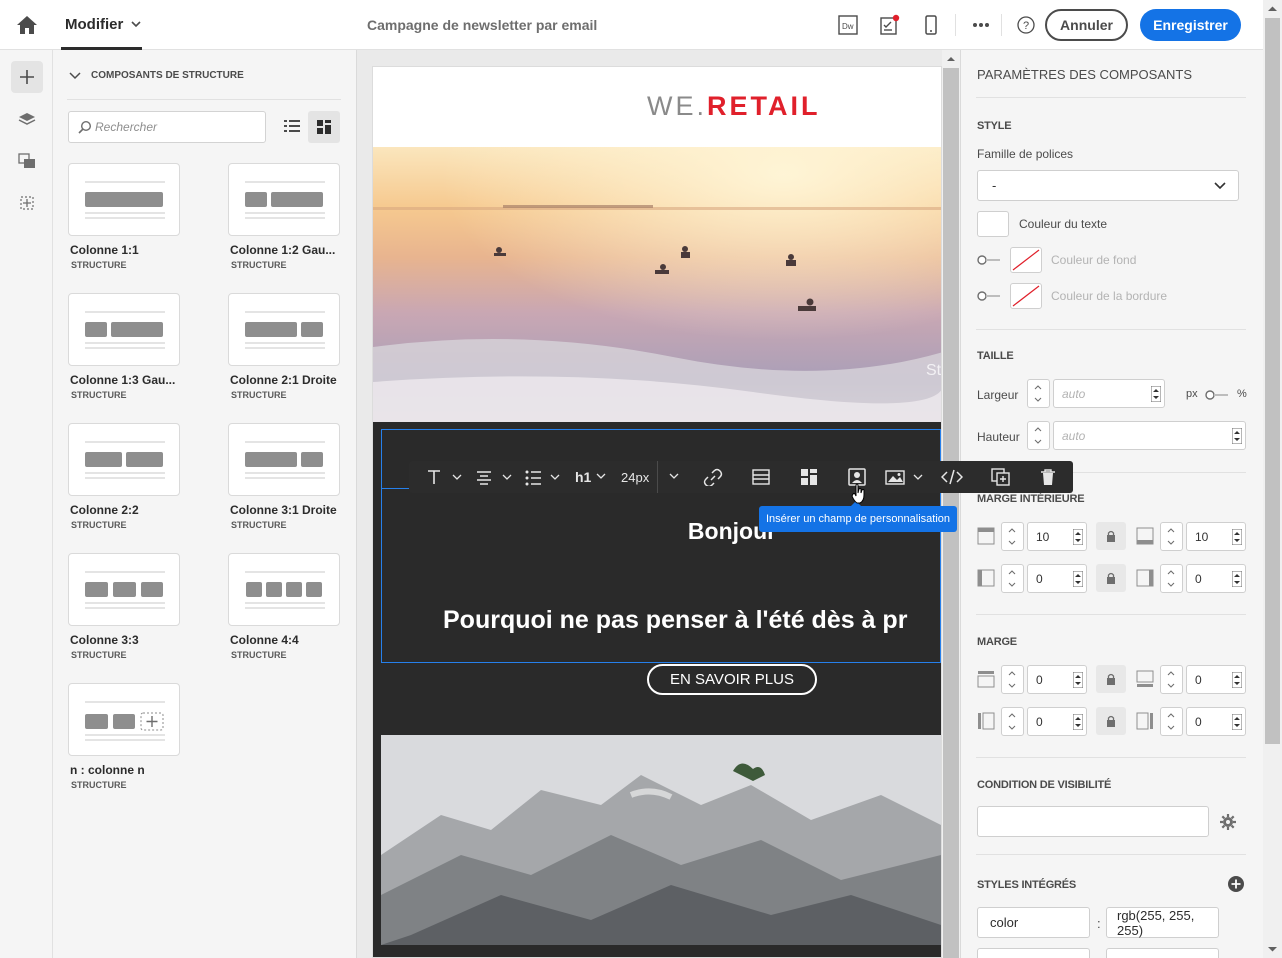 Image resolution: width=1282 pixels, height=958 pixels. I want to click on structure-section-header: COMPOSANTS DE STRUCTURE, so click(156, 75).